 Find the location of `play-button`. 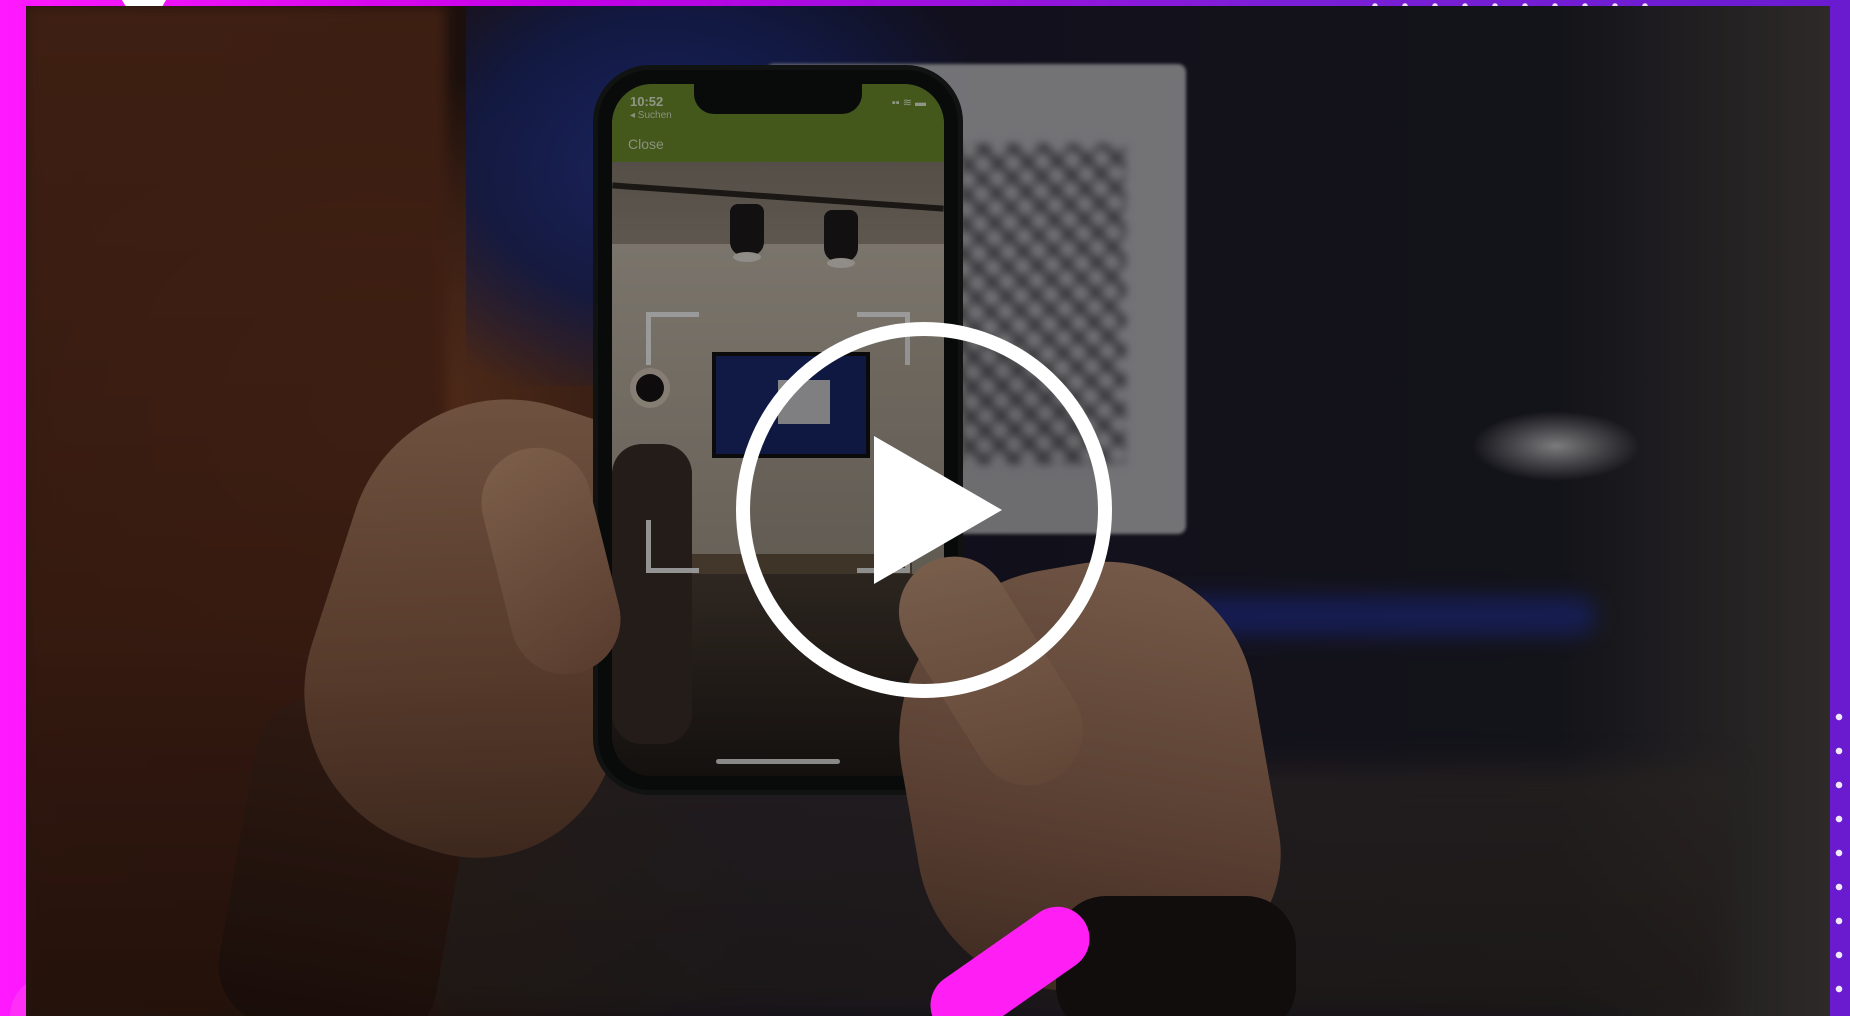

play-button is located at coordinates (924, 510).